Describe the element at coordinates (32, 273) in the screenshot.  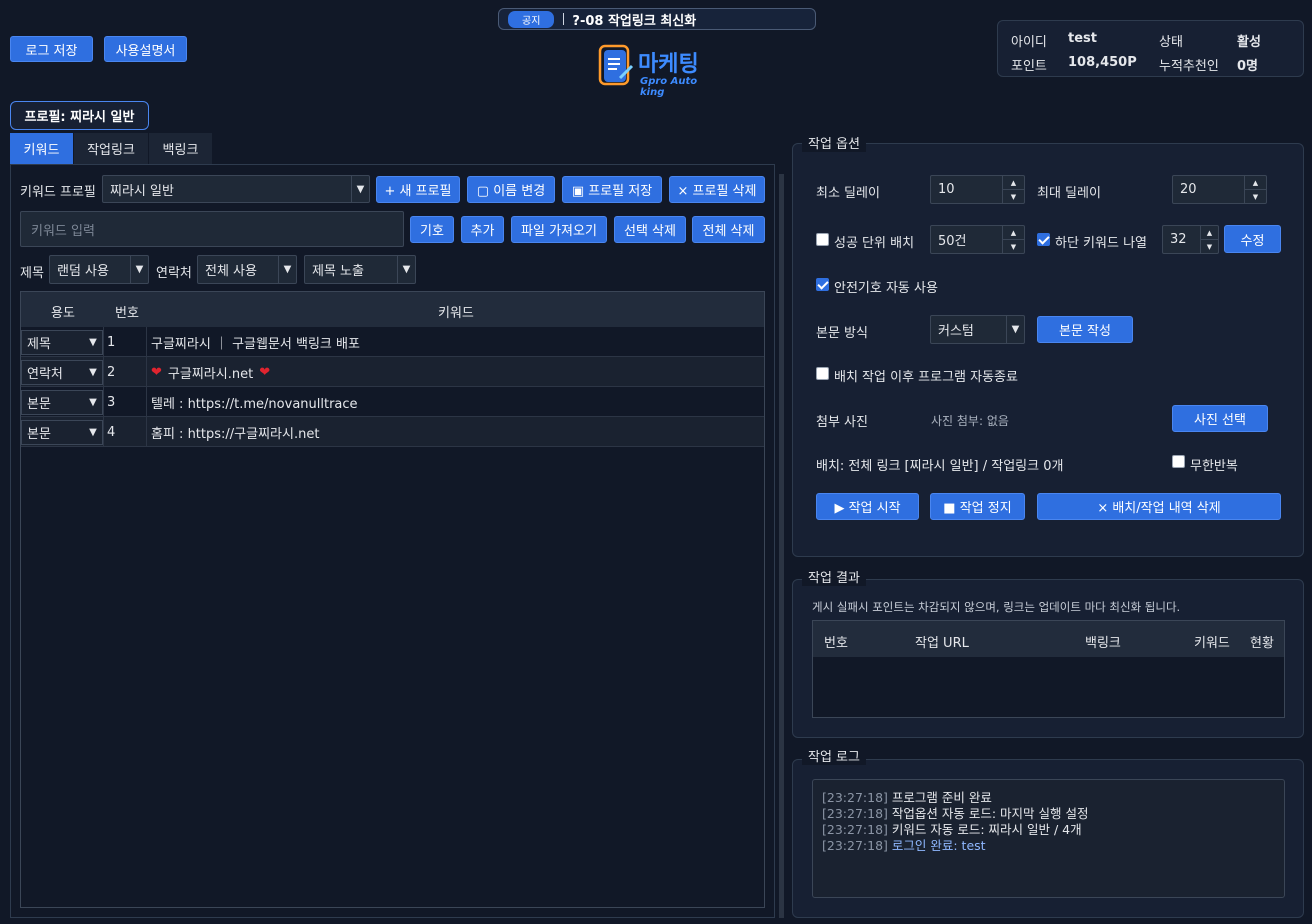
I see `title-filter-label: 제목` at that location.